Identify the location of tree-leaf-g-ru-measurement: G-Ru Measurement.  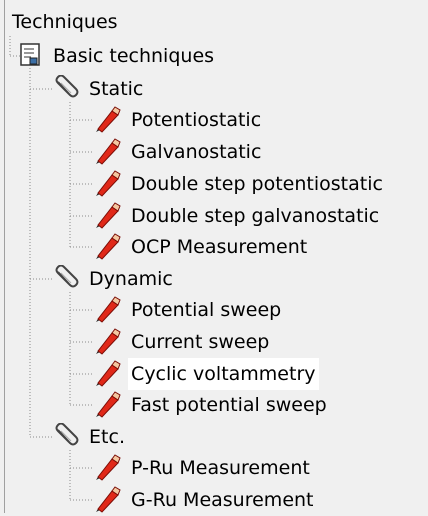
(204, 500).